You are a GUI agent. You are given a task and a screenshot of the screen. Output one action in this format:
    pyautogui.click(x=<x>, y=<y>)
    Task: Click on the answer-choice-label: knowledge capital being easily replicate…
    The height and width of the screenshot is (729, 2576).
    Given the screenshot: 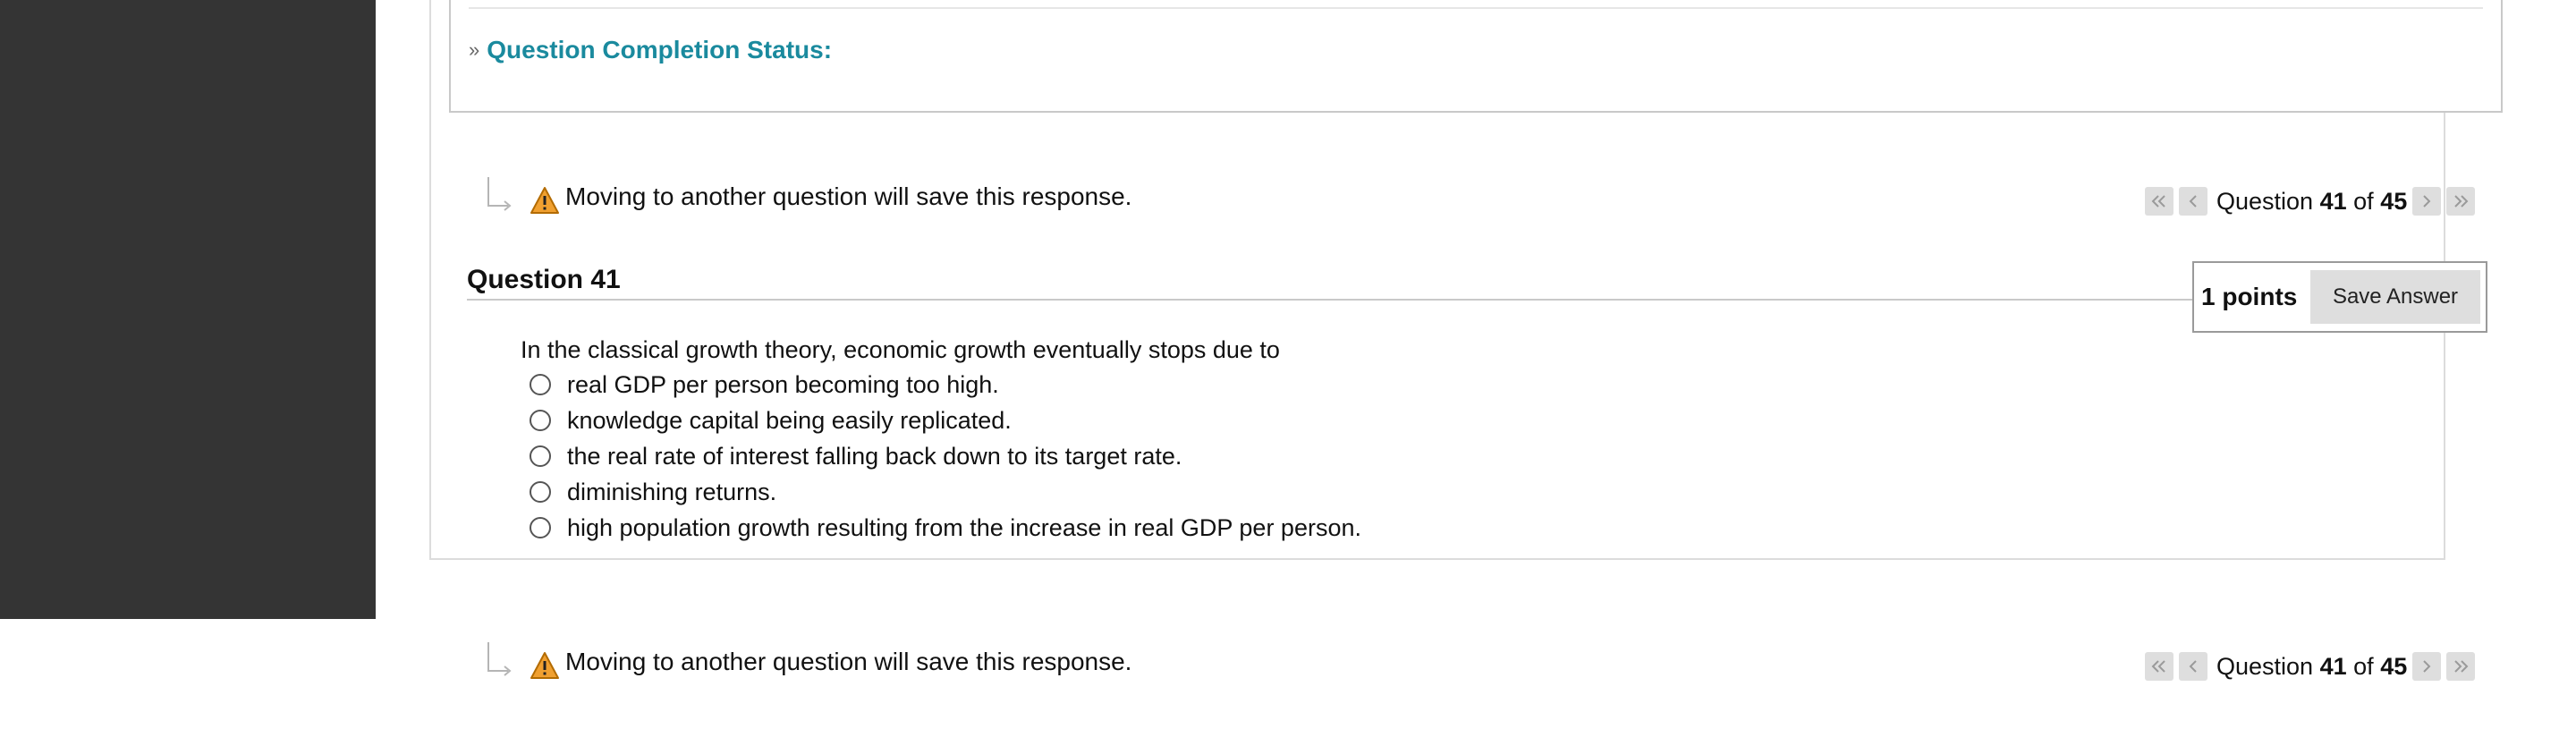 What is the action you would take?
    pyautogui.click(x=789, y=420)
    